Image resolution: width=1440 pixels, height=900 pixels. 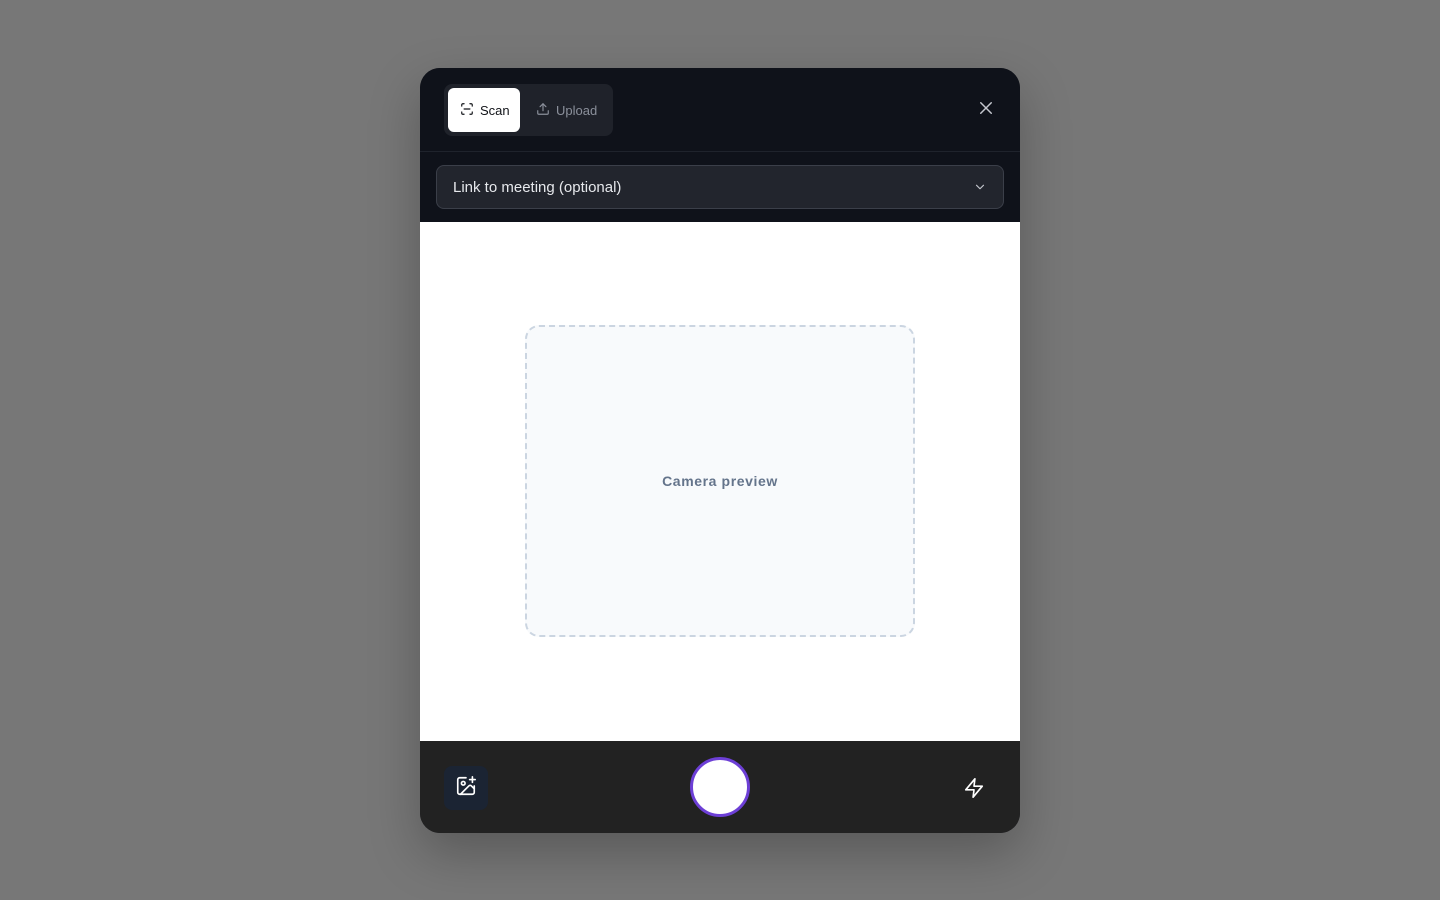 I want to click on close-icon, so click(x=986, y=110).